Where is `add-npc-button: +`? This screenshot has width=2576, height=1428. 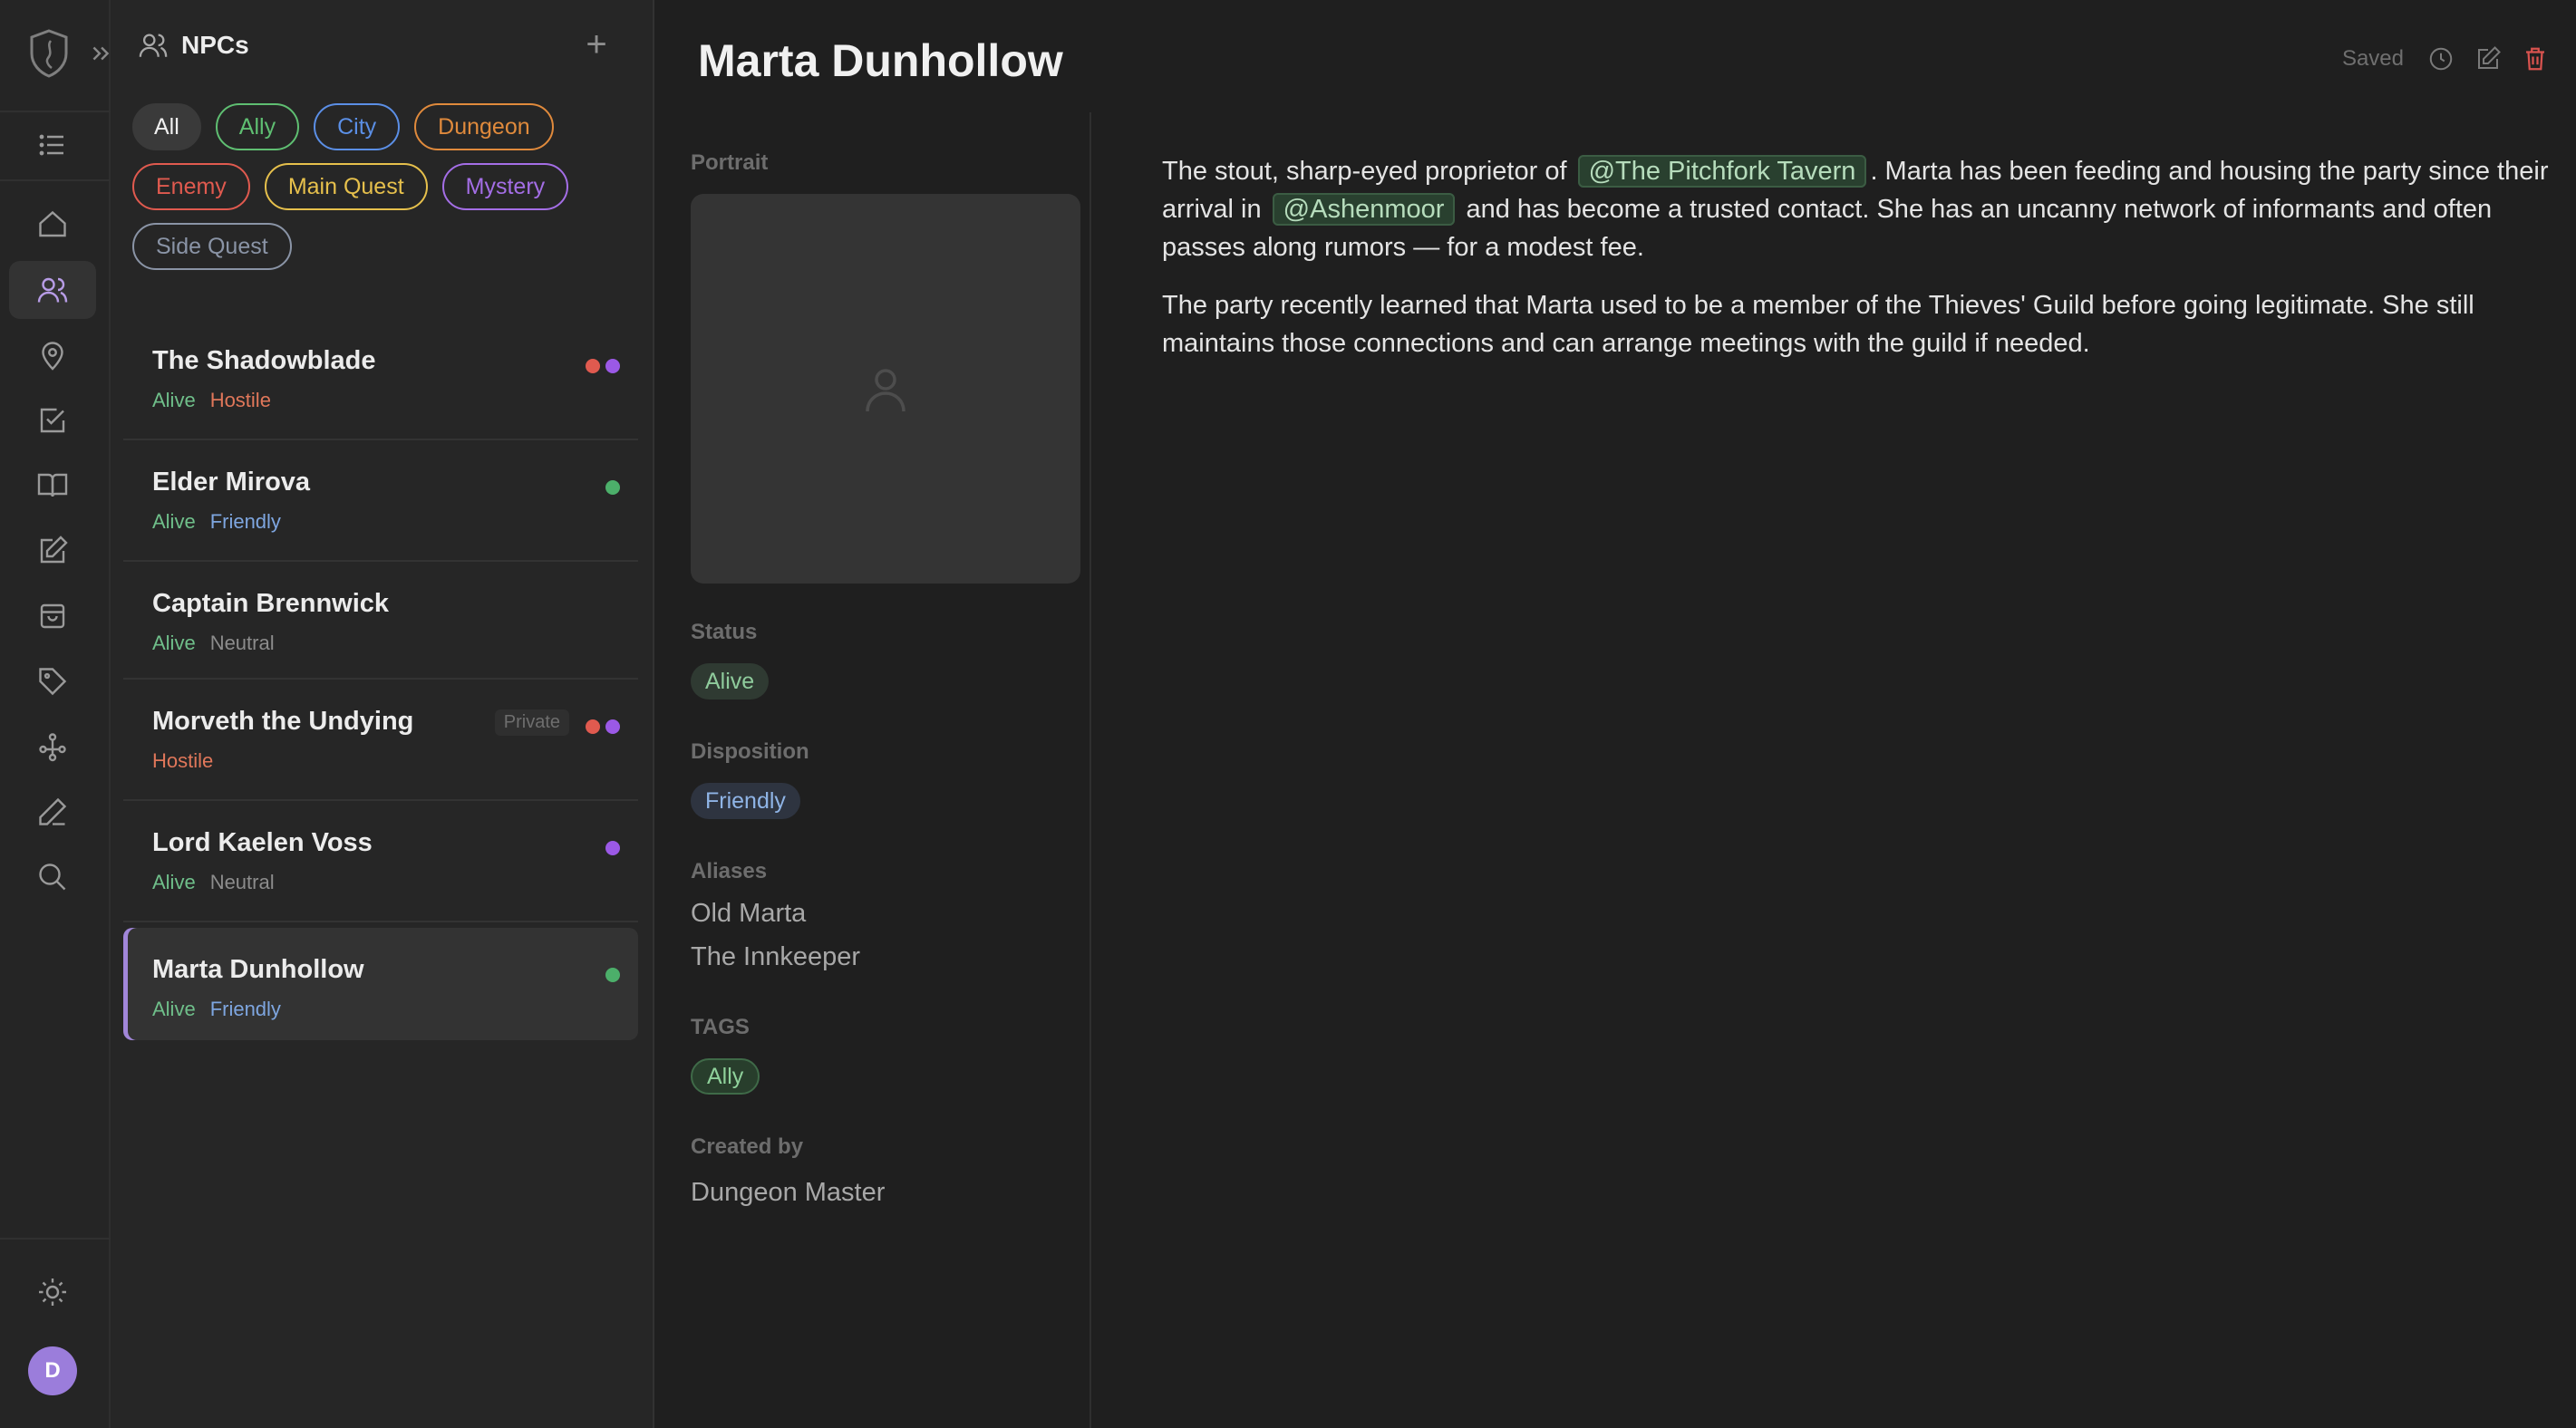 add-npc-button: + is located at coordinates (596, 45).